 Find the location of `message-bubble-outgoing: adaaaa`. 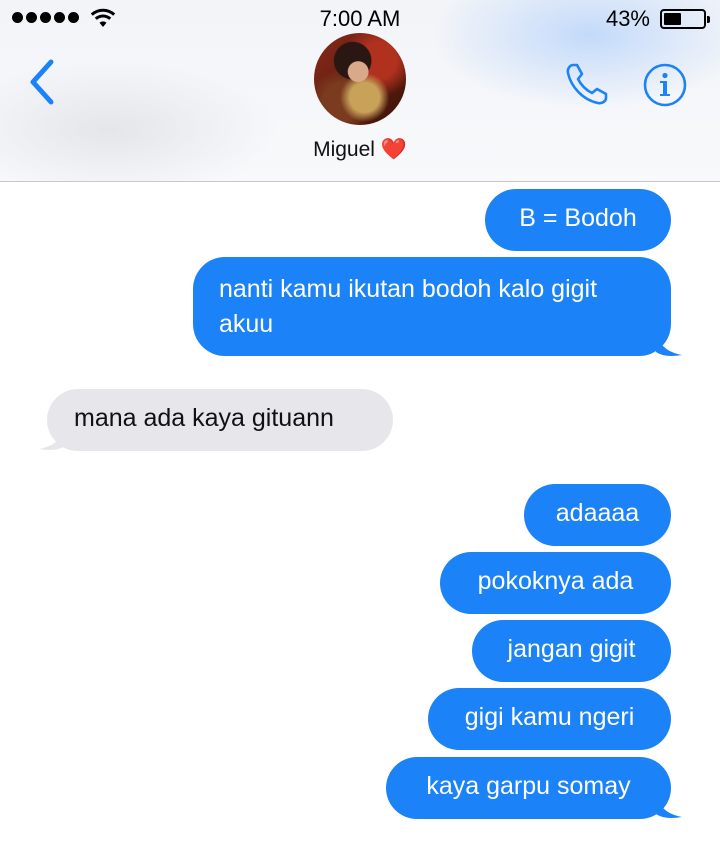

message-bubble-outgoing: adaaaa is located at coordinates (597, 515).